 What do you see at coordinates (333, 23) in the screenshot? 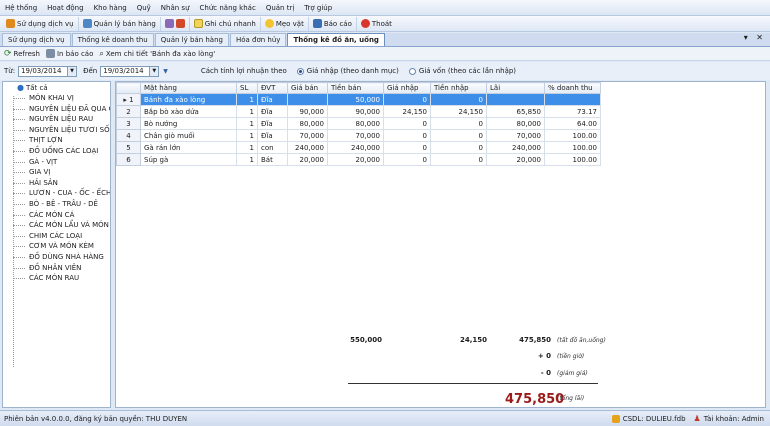
I see `quick-bao-cao-button: Báo cáo` at bounding box center [333, 23].